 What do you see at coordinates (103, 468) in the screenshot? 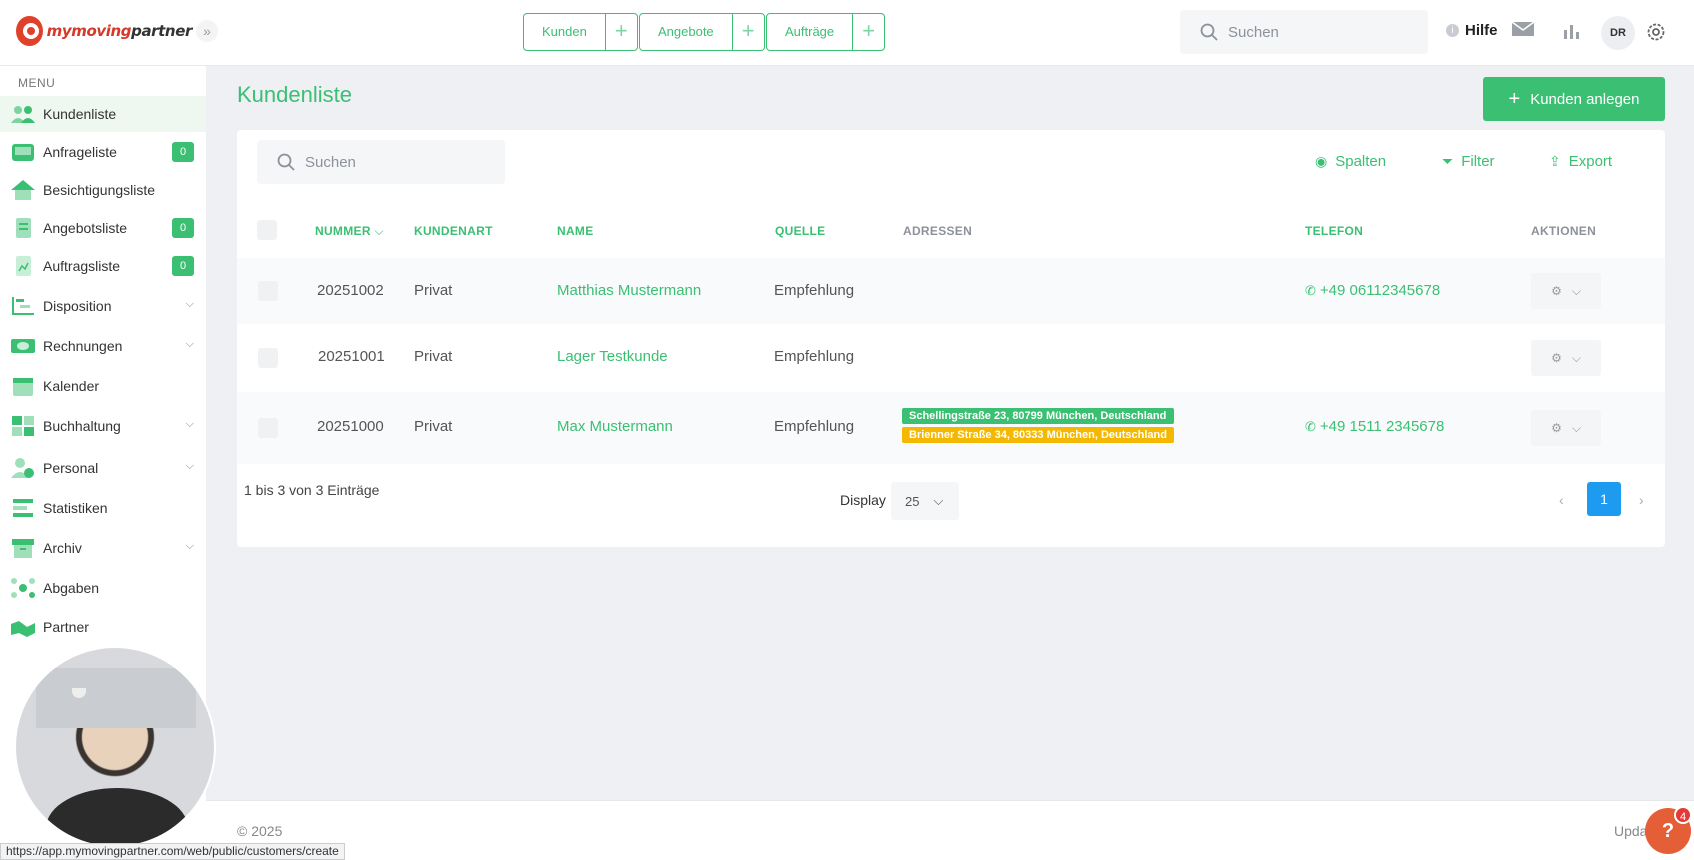
I see `sidebar-item-personal: Personal ⌵` at bounding box center [103, 468].